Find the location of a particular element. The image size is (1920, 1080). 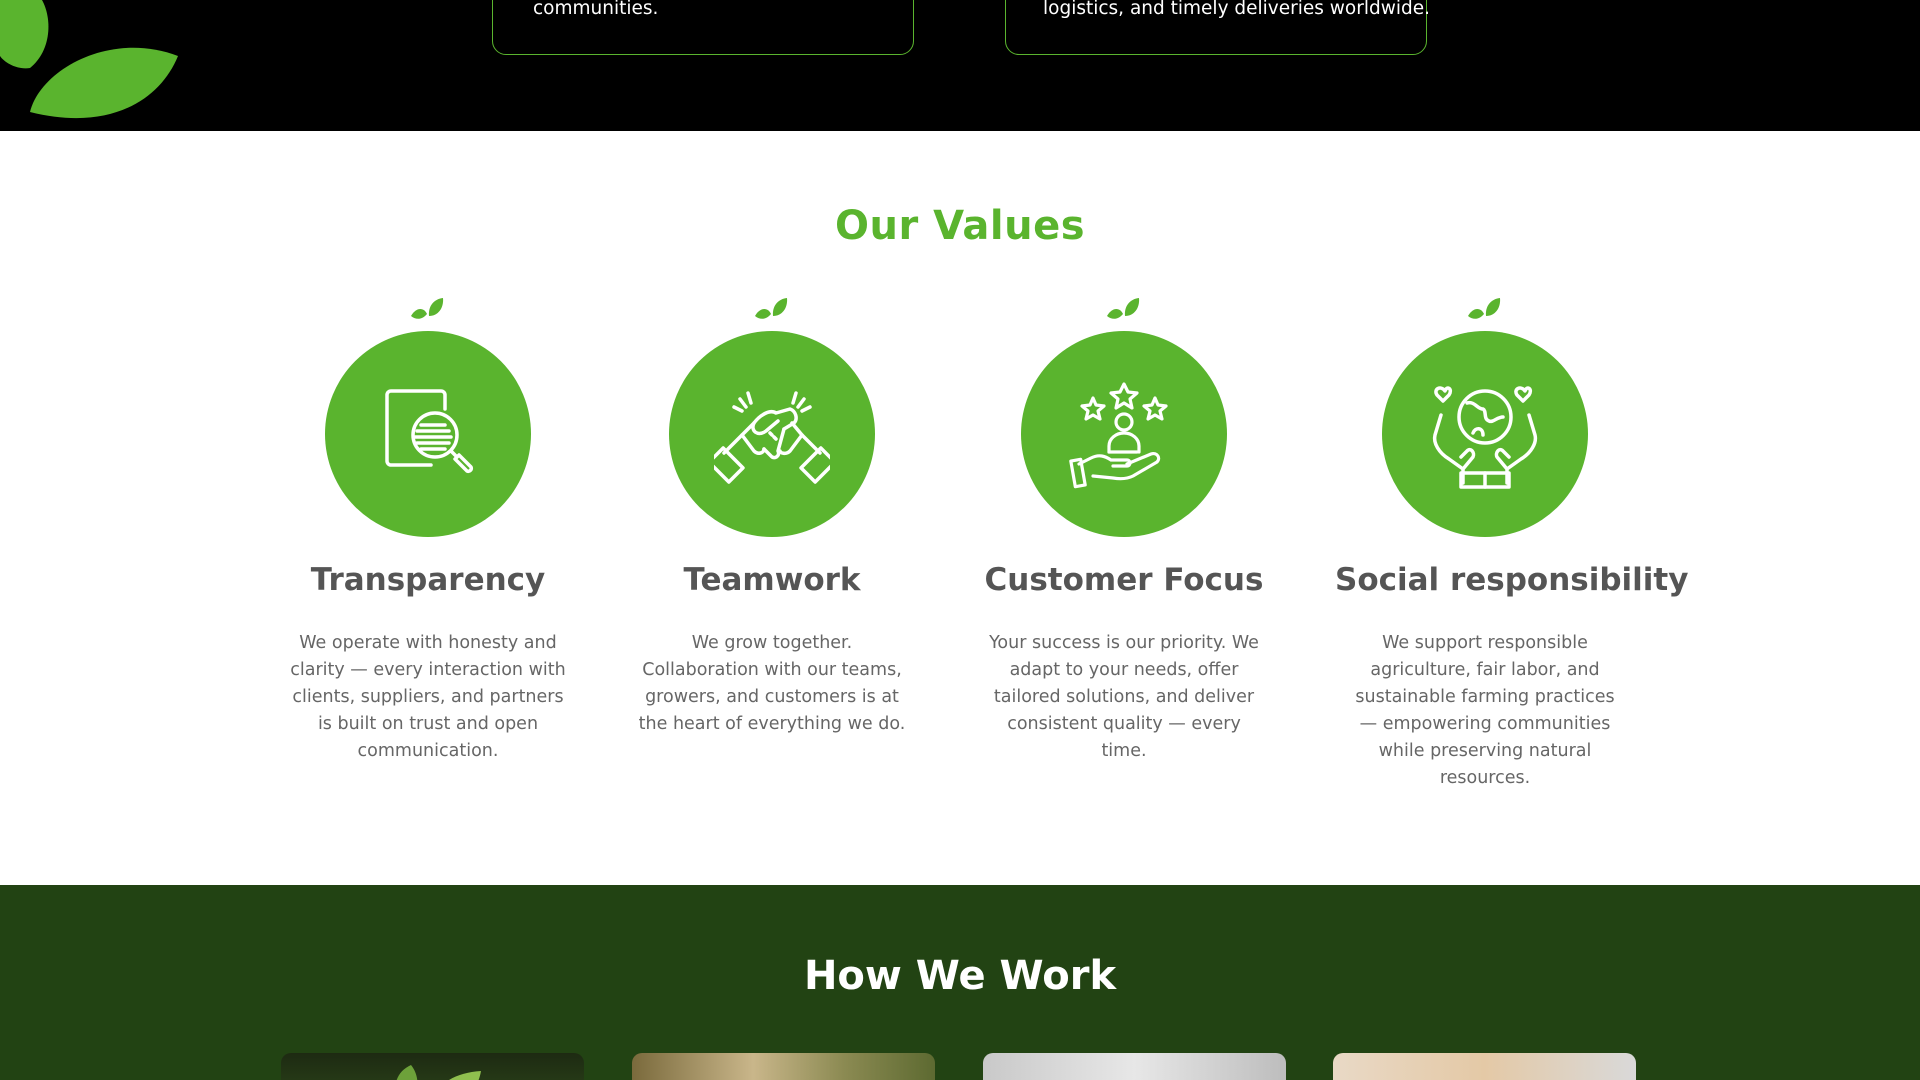

value-title: Customer Focus is located at coordinates (1124, 580).